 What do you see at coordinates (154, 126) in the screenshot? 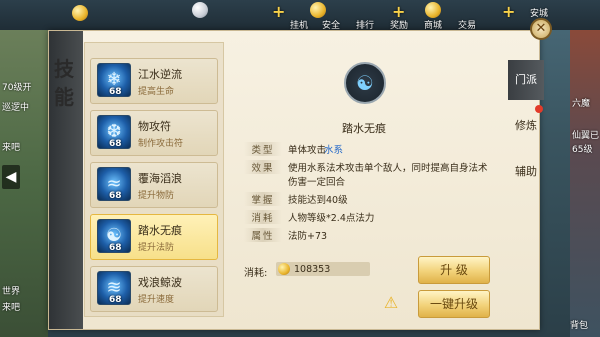
I see `skill-name: 物攻符` at bounding box center [154, 126].